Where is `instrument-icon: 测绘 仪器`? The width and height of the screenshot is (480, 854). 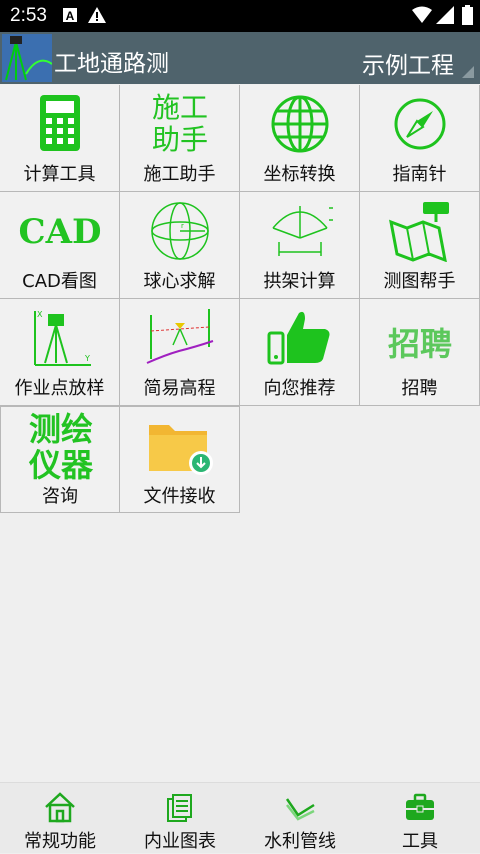 instrument-icon: 测绘 仪器 is located at coordinates (61, 446).